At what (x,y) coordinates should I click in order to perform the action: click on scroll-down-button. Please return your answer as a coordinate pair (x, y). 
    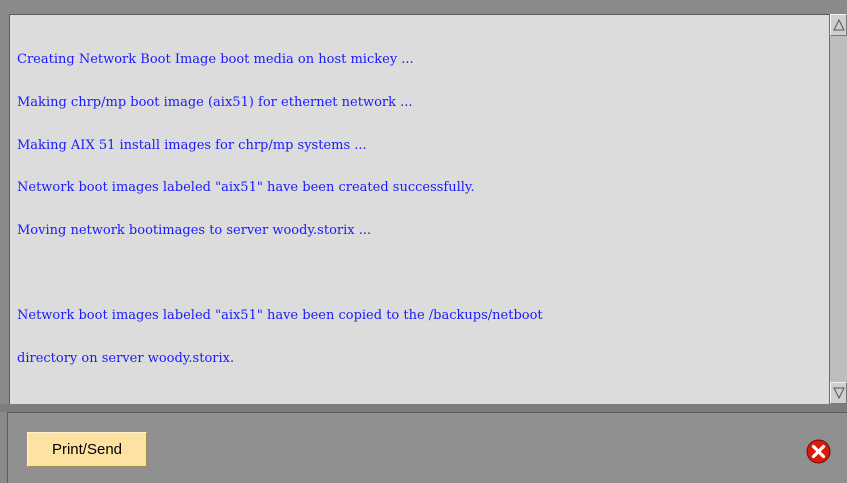
    Looking at the image, I should click on (838, 393).